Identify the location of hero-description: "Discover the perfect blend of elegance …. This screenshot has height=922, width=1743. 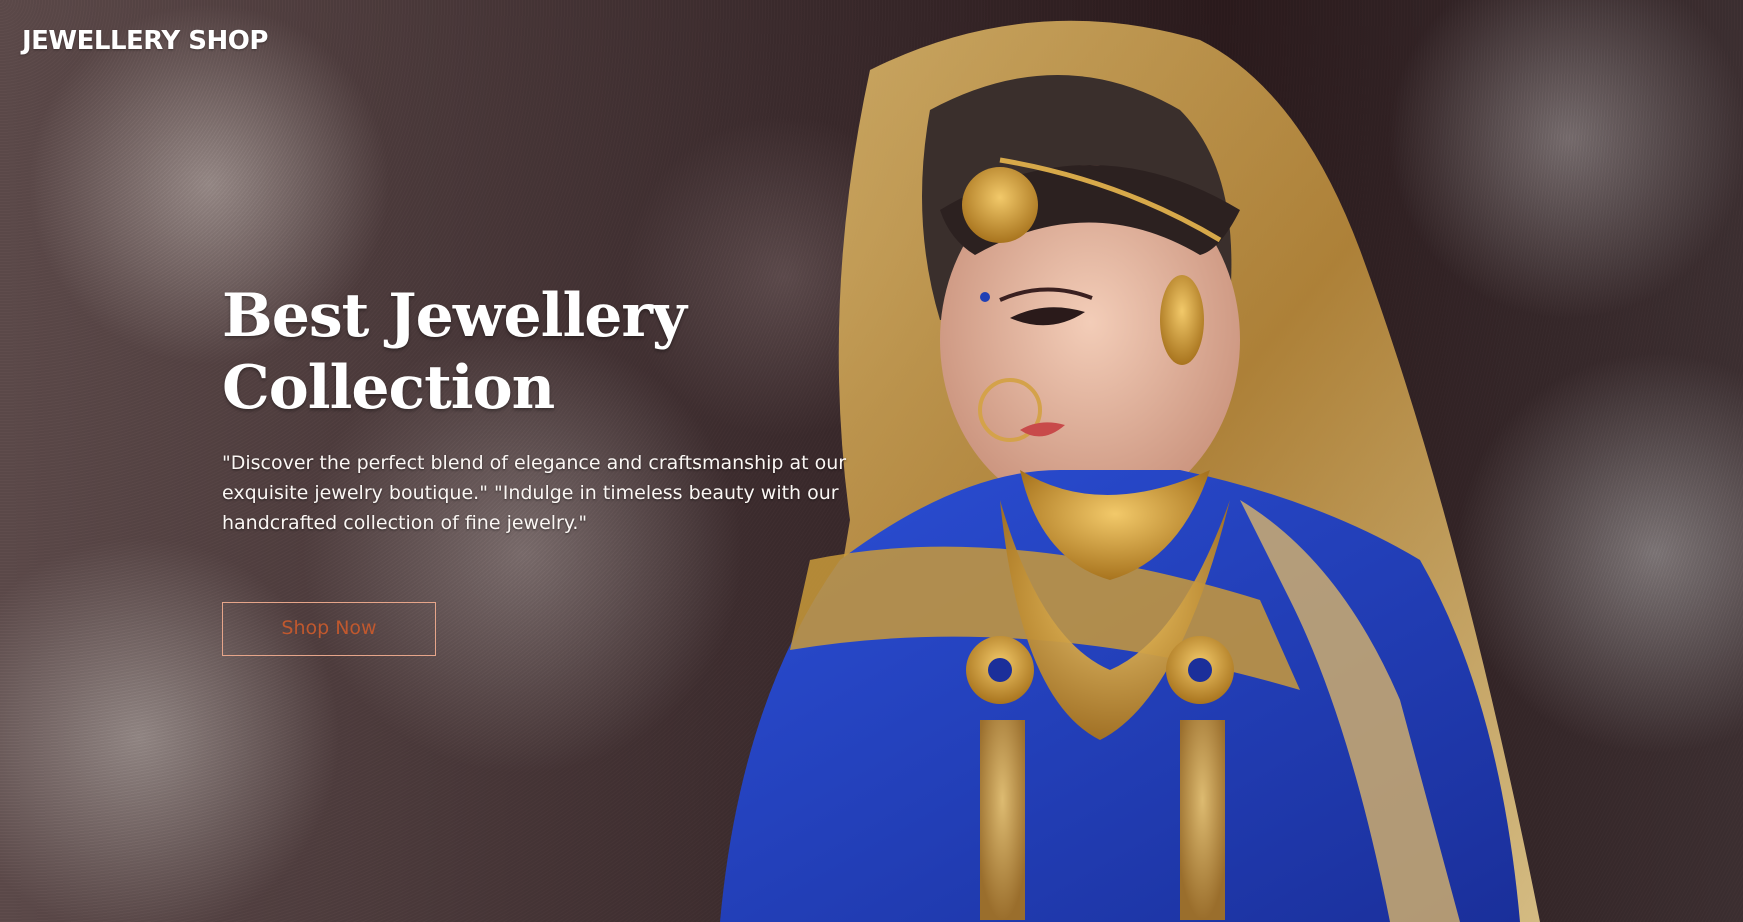
(534, 493).